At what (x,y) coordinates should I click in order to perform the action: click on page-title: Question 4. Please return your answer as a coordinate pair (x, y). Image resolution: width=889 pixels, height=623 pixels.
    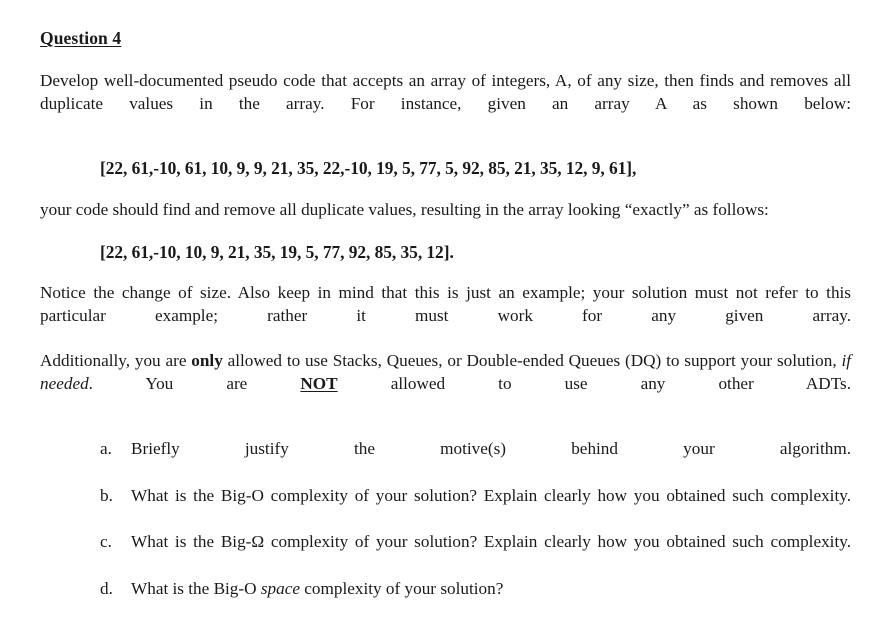
    Looking at the image, I should click on (81, 38).